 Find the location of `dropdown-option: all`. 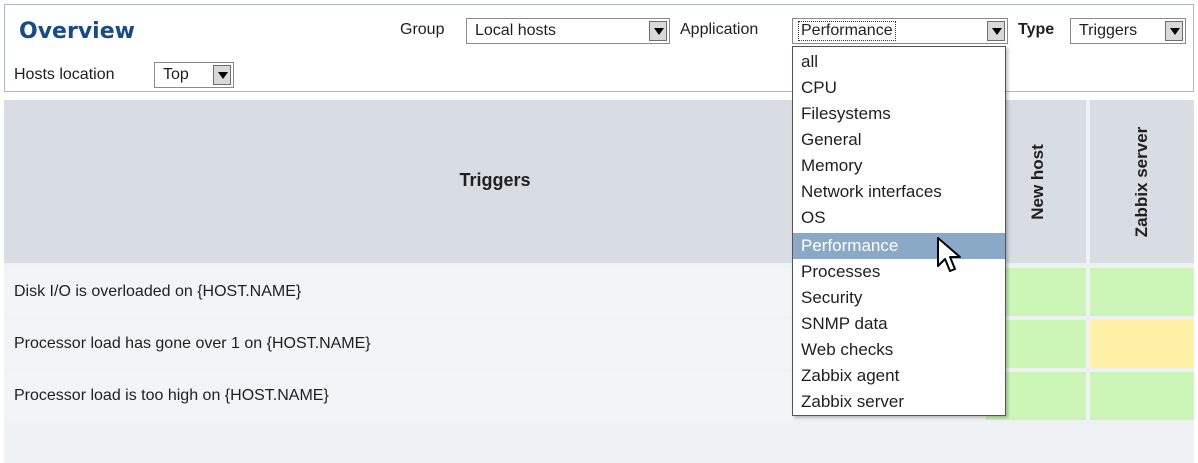

dropdown-option: all is located at coordinates (899, 62).